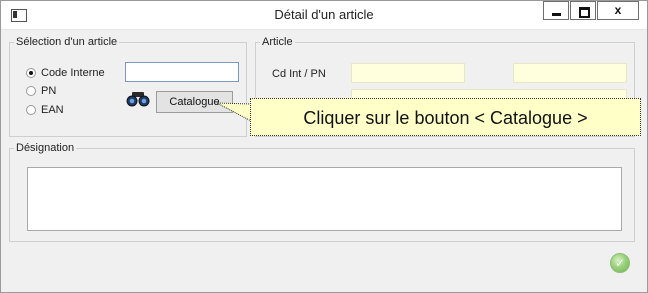  I want to click on ok-checkmark-icon: ✓, so click(620, 263).